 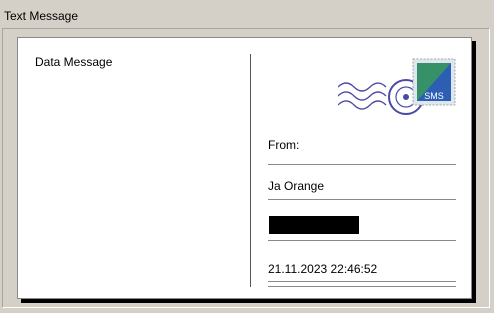 I want to click on redacted-number, so click(x=314, y=225).